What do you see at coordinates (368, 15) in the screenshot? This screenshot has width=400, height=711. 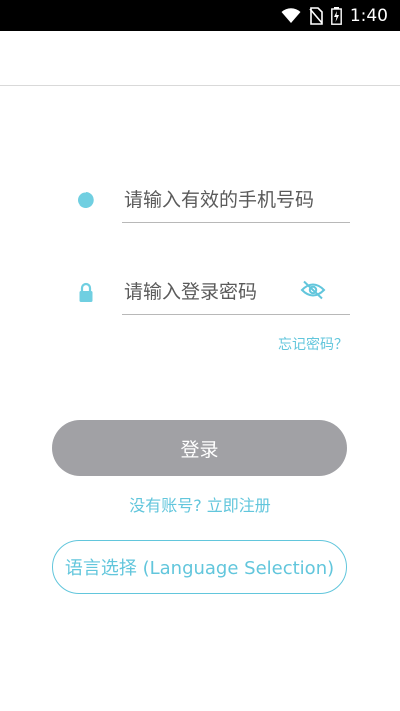 I see `clock-time: 1:40` at bounding box center [368, 15].